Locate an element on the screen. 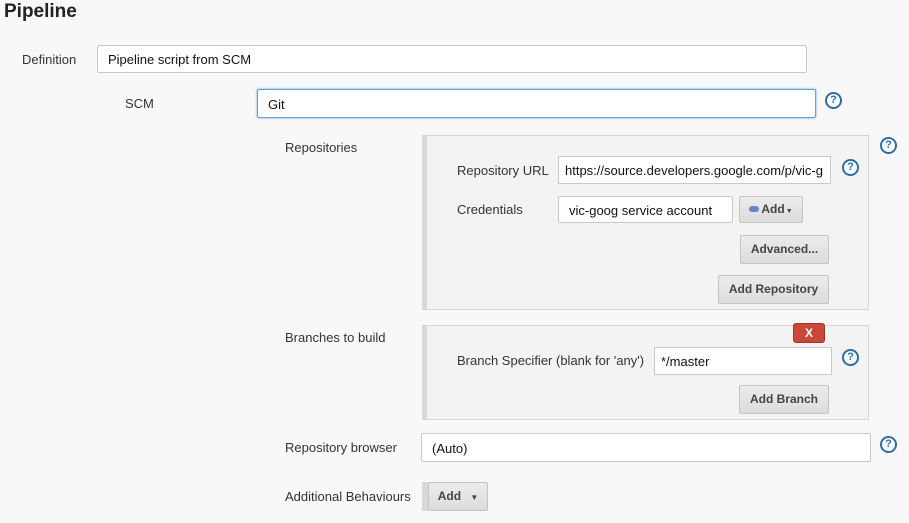 The height and width of the screenshot is (523, 909). repository-browser-value: (Auto) is located at coordinates (450, 448).